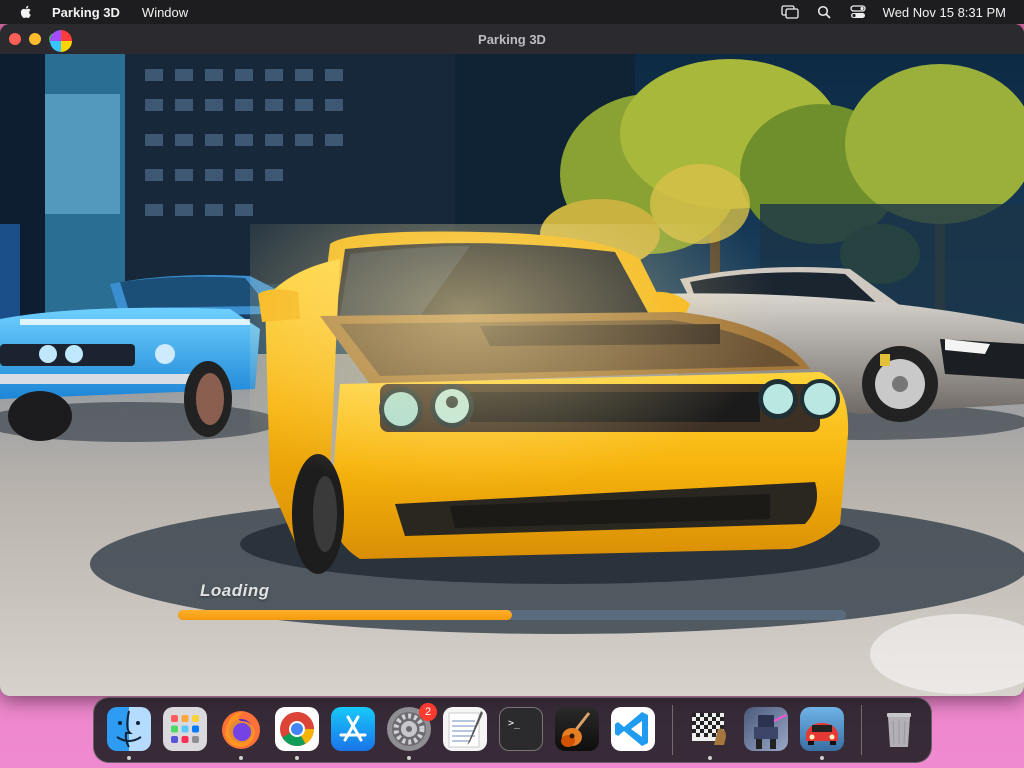 The width and height of the screenshot is (1024, 768). I want to click on chrome-icon, so click(297, 729).